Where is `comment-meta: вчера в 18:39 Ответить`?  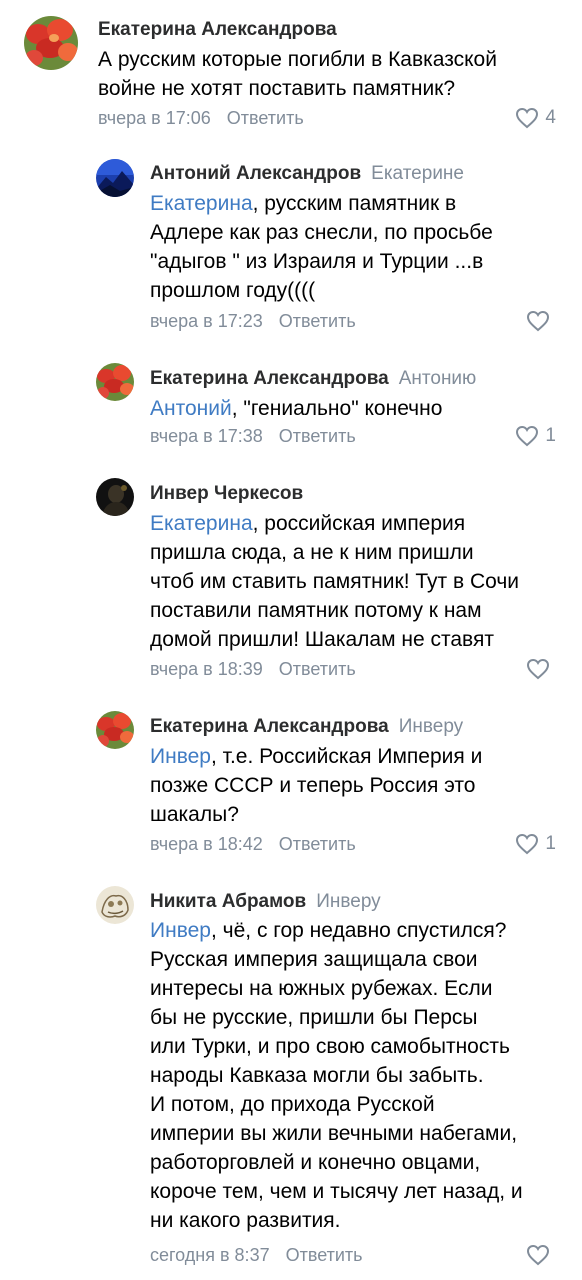 comment-meta: вчера в 18:39 Ответить is located at coordinates (253, 669).